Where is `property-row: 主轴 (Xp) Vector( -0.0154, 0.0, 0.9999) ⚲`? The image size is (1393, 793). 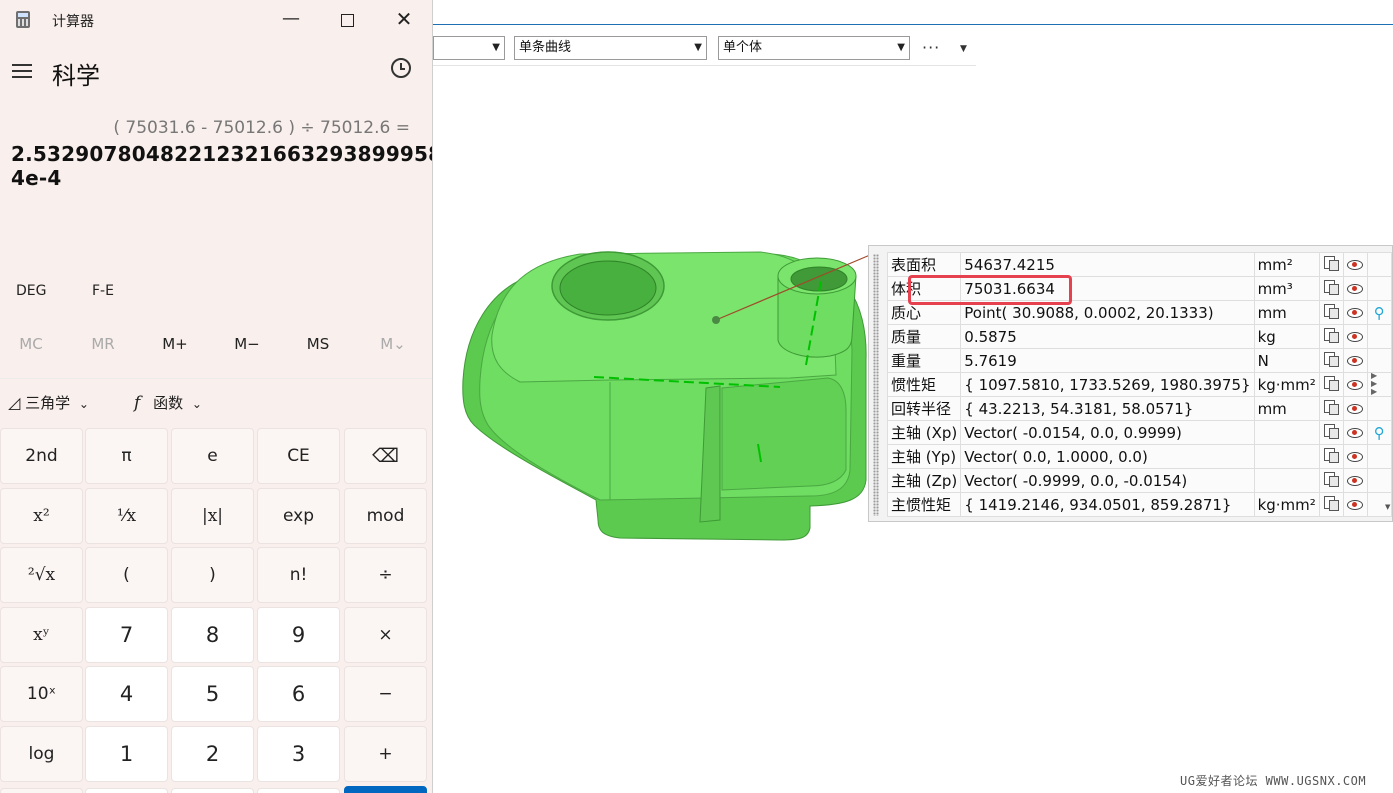
property-row: 主轴 (Xp) Vector( -0.0154, 0.0, 0.9999) ⚲ is located at coordinates (1139, 432).